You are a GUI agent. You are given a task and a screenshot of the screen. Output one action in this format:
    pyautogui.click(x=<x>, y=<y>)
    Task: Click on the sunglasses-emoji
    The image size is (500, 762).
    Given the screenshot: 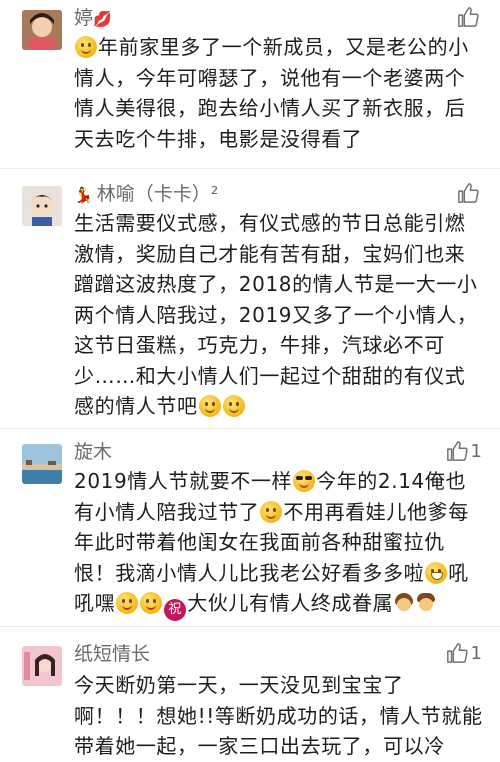 What is the action you would take?
    pyautogui.click(x=304, y=481)
    